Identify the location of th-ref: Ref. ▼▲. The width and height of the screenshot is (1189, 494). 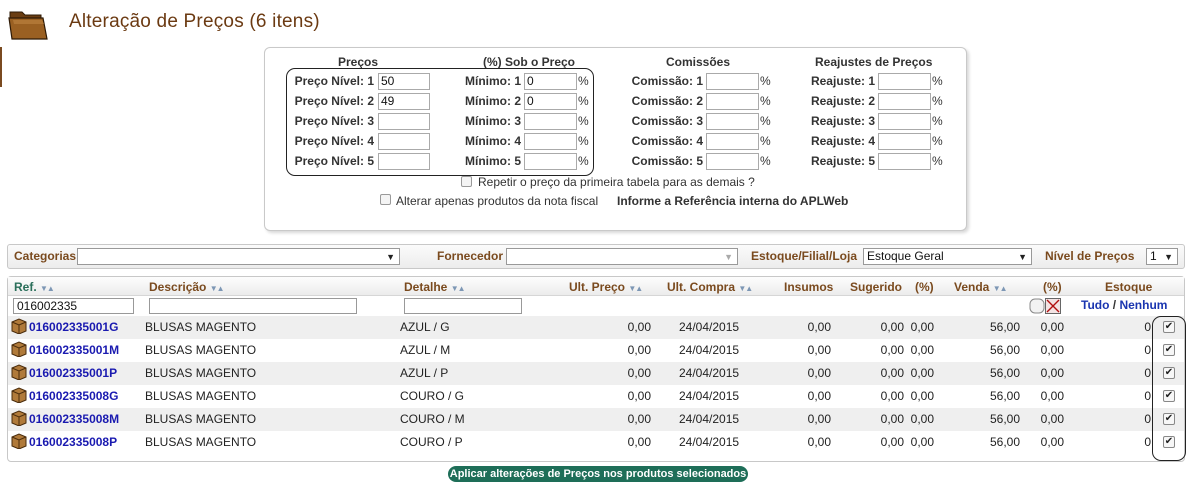
(34, 287).